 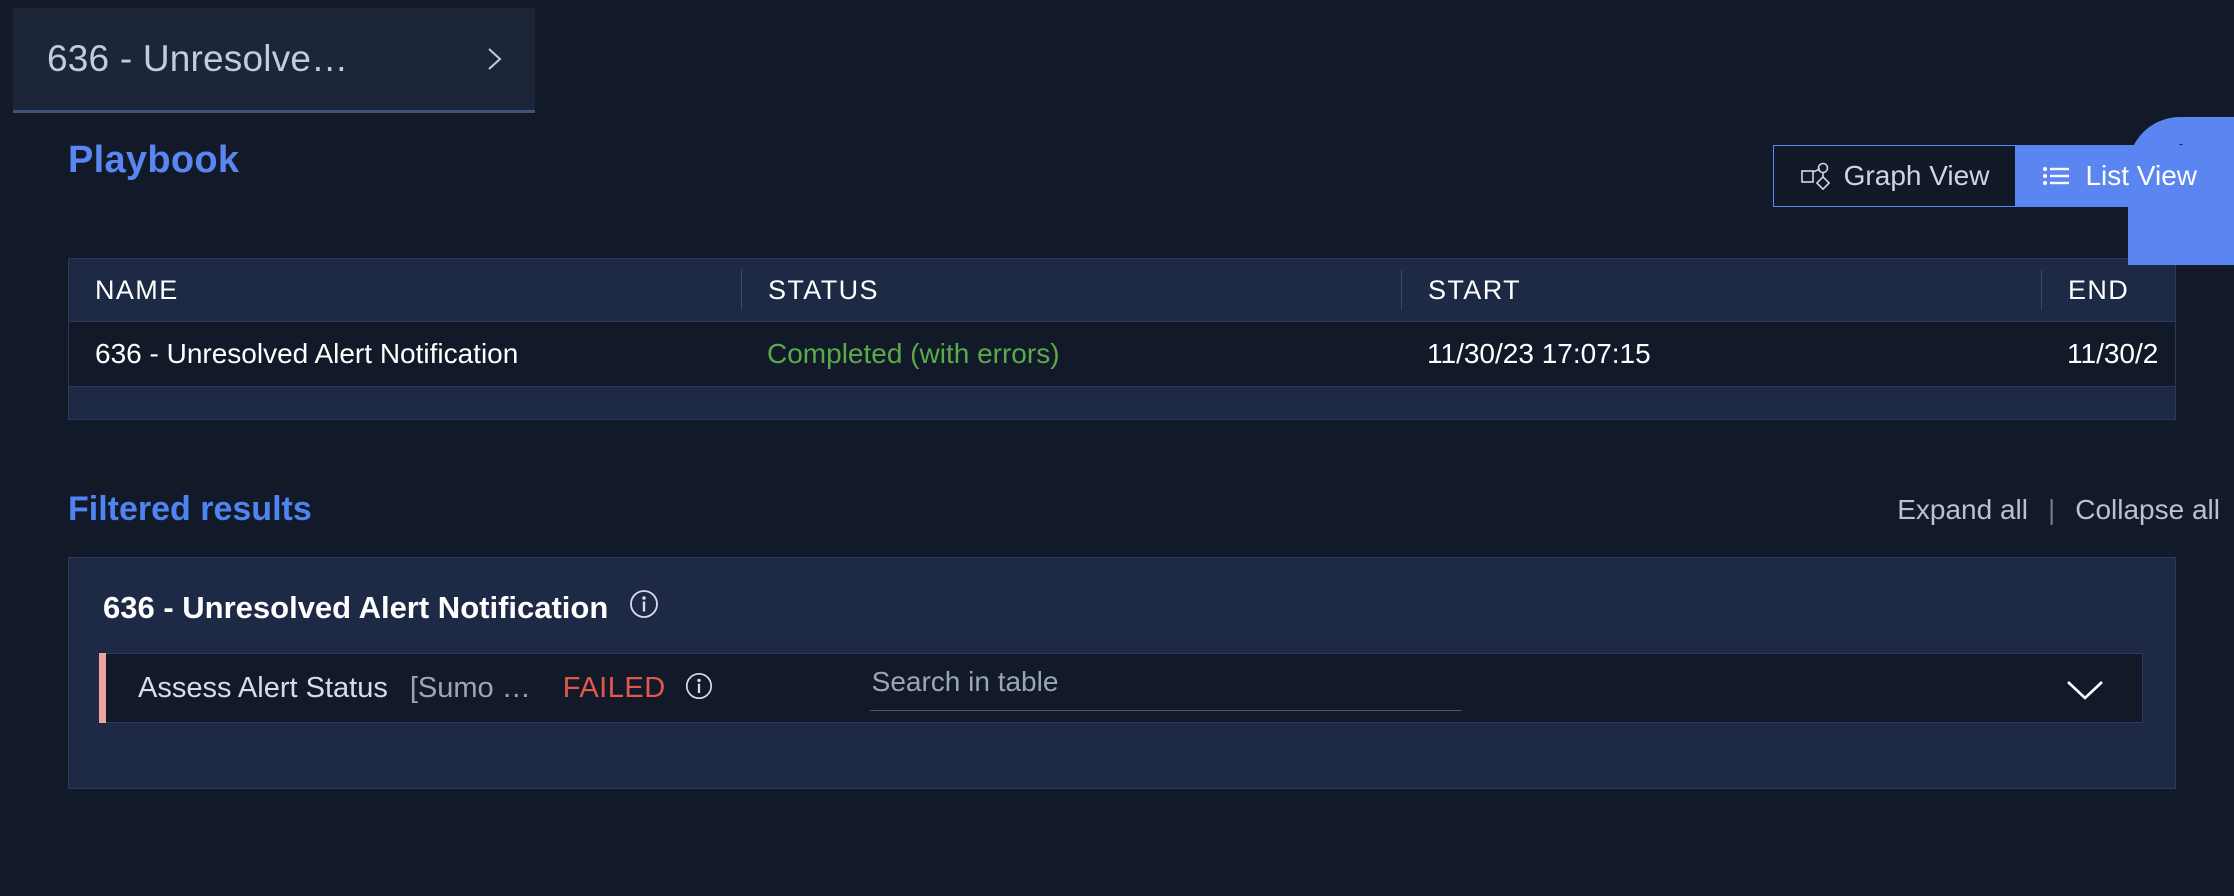 What do you see at coordinates (2085, 692) in the screenshot?
I see `chevron-down-icon` at bounding box center [2085, 692].